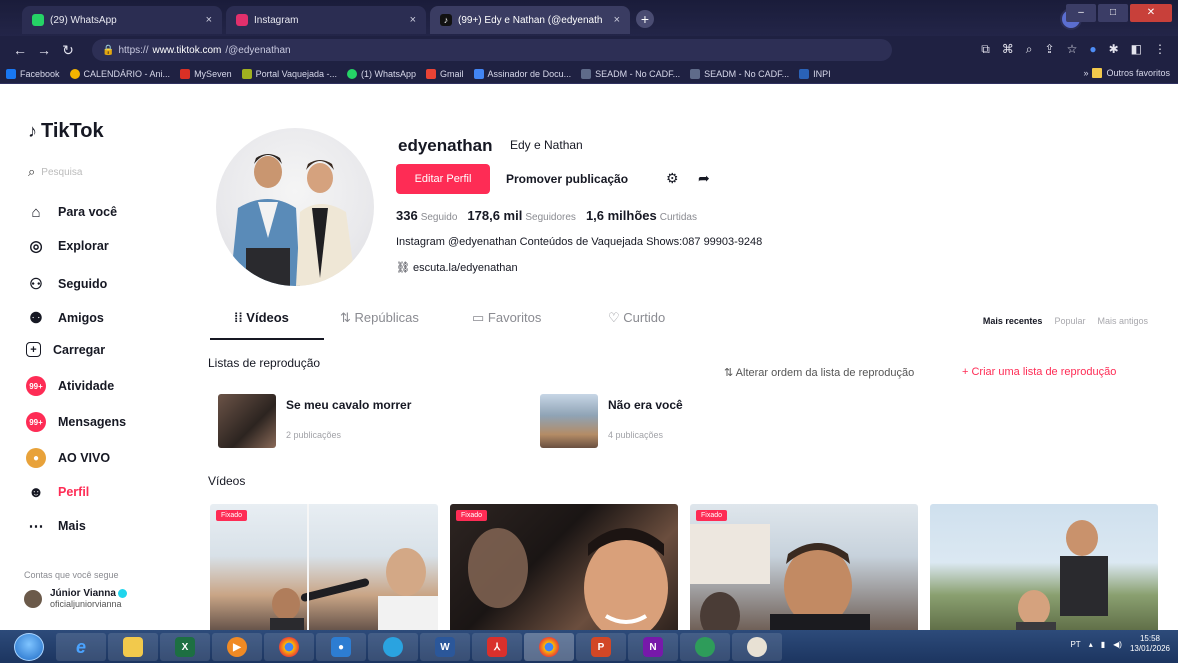  Describe the element at coordinates (76, 422) in the screenshot. I see `sidebar-item-mensagens: 99+ Mensagens` at that location.